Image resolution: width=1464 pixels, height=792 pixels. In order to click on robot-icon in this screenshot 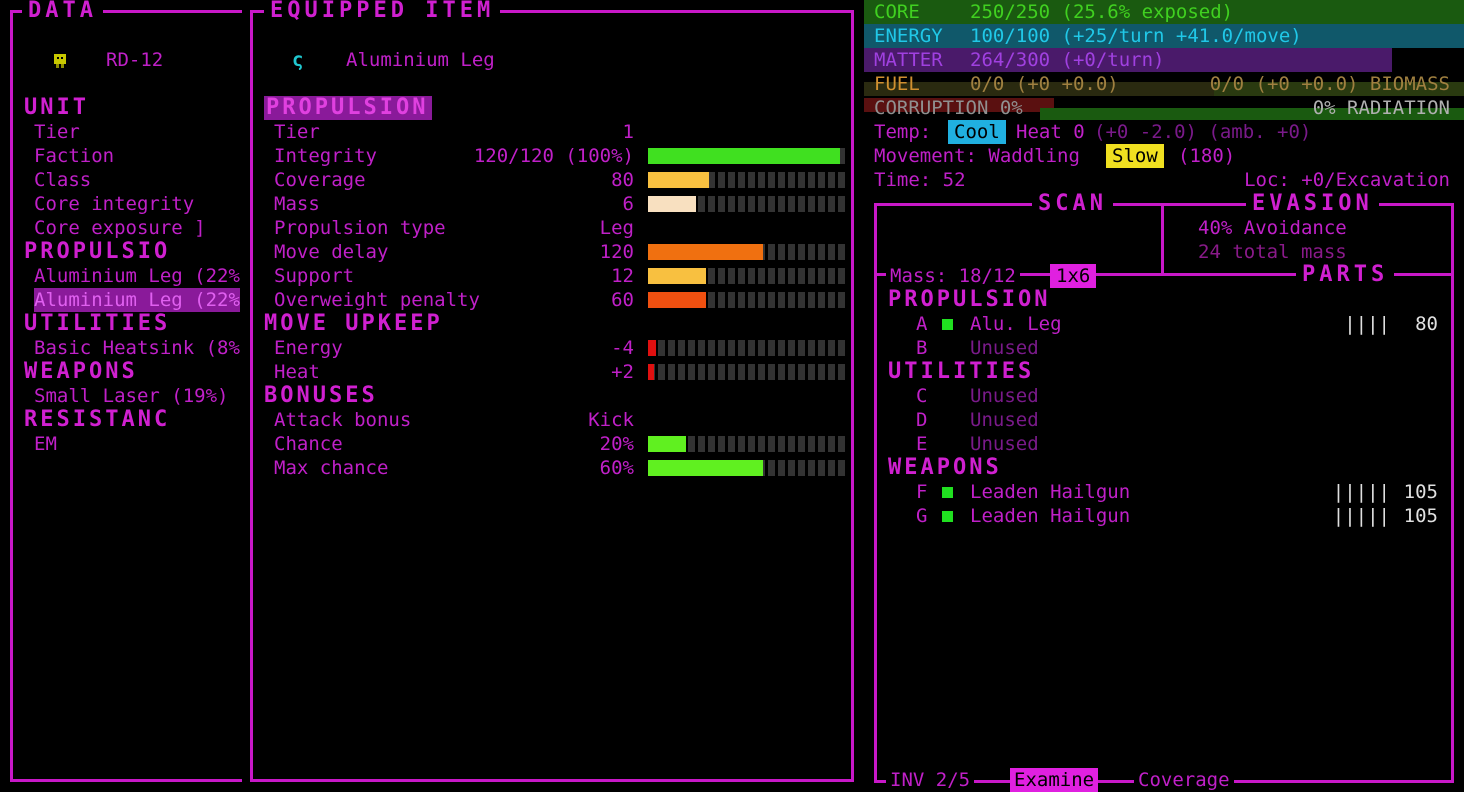, I will do `click(60, 59)`.